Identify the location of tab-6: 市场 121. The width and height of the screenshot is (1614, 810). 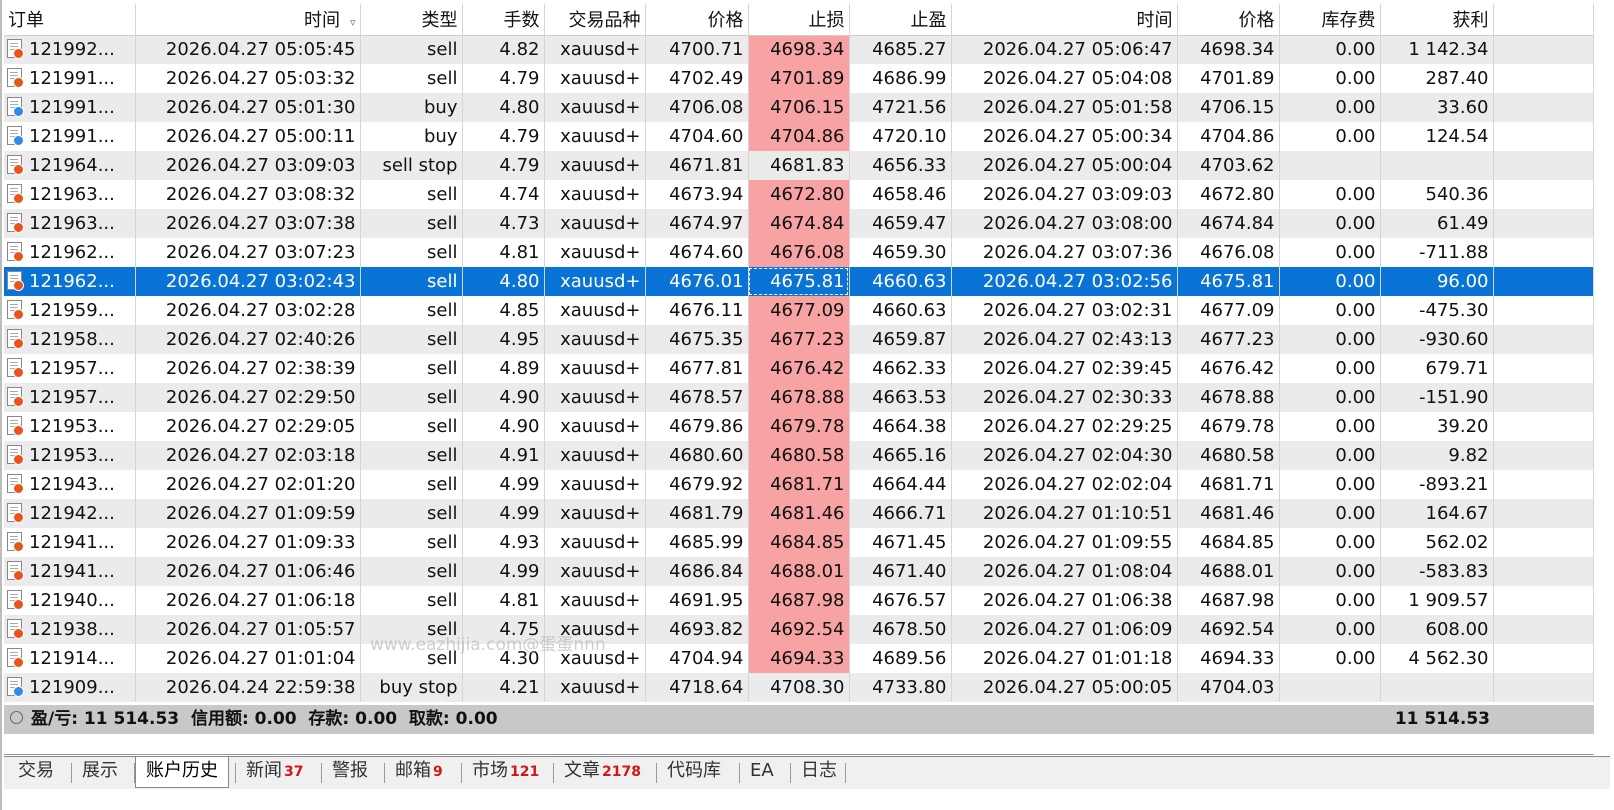
(505, 772).